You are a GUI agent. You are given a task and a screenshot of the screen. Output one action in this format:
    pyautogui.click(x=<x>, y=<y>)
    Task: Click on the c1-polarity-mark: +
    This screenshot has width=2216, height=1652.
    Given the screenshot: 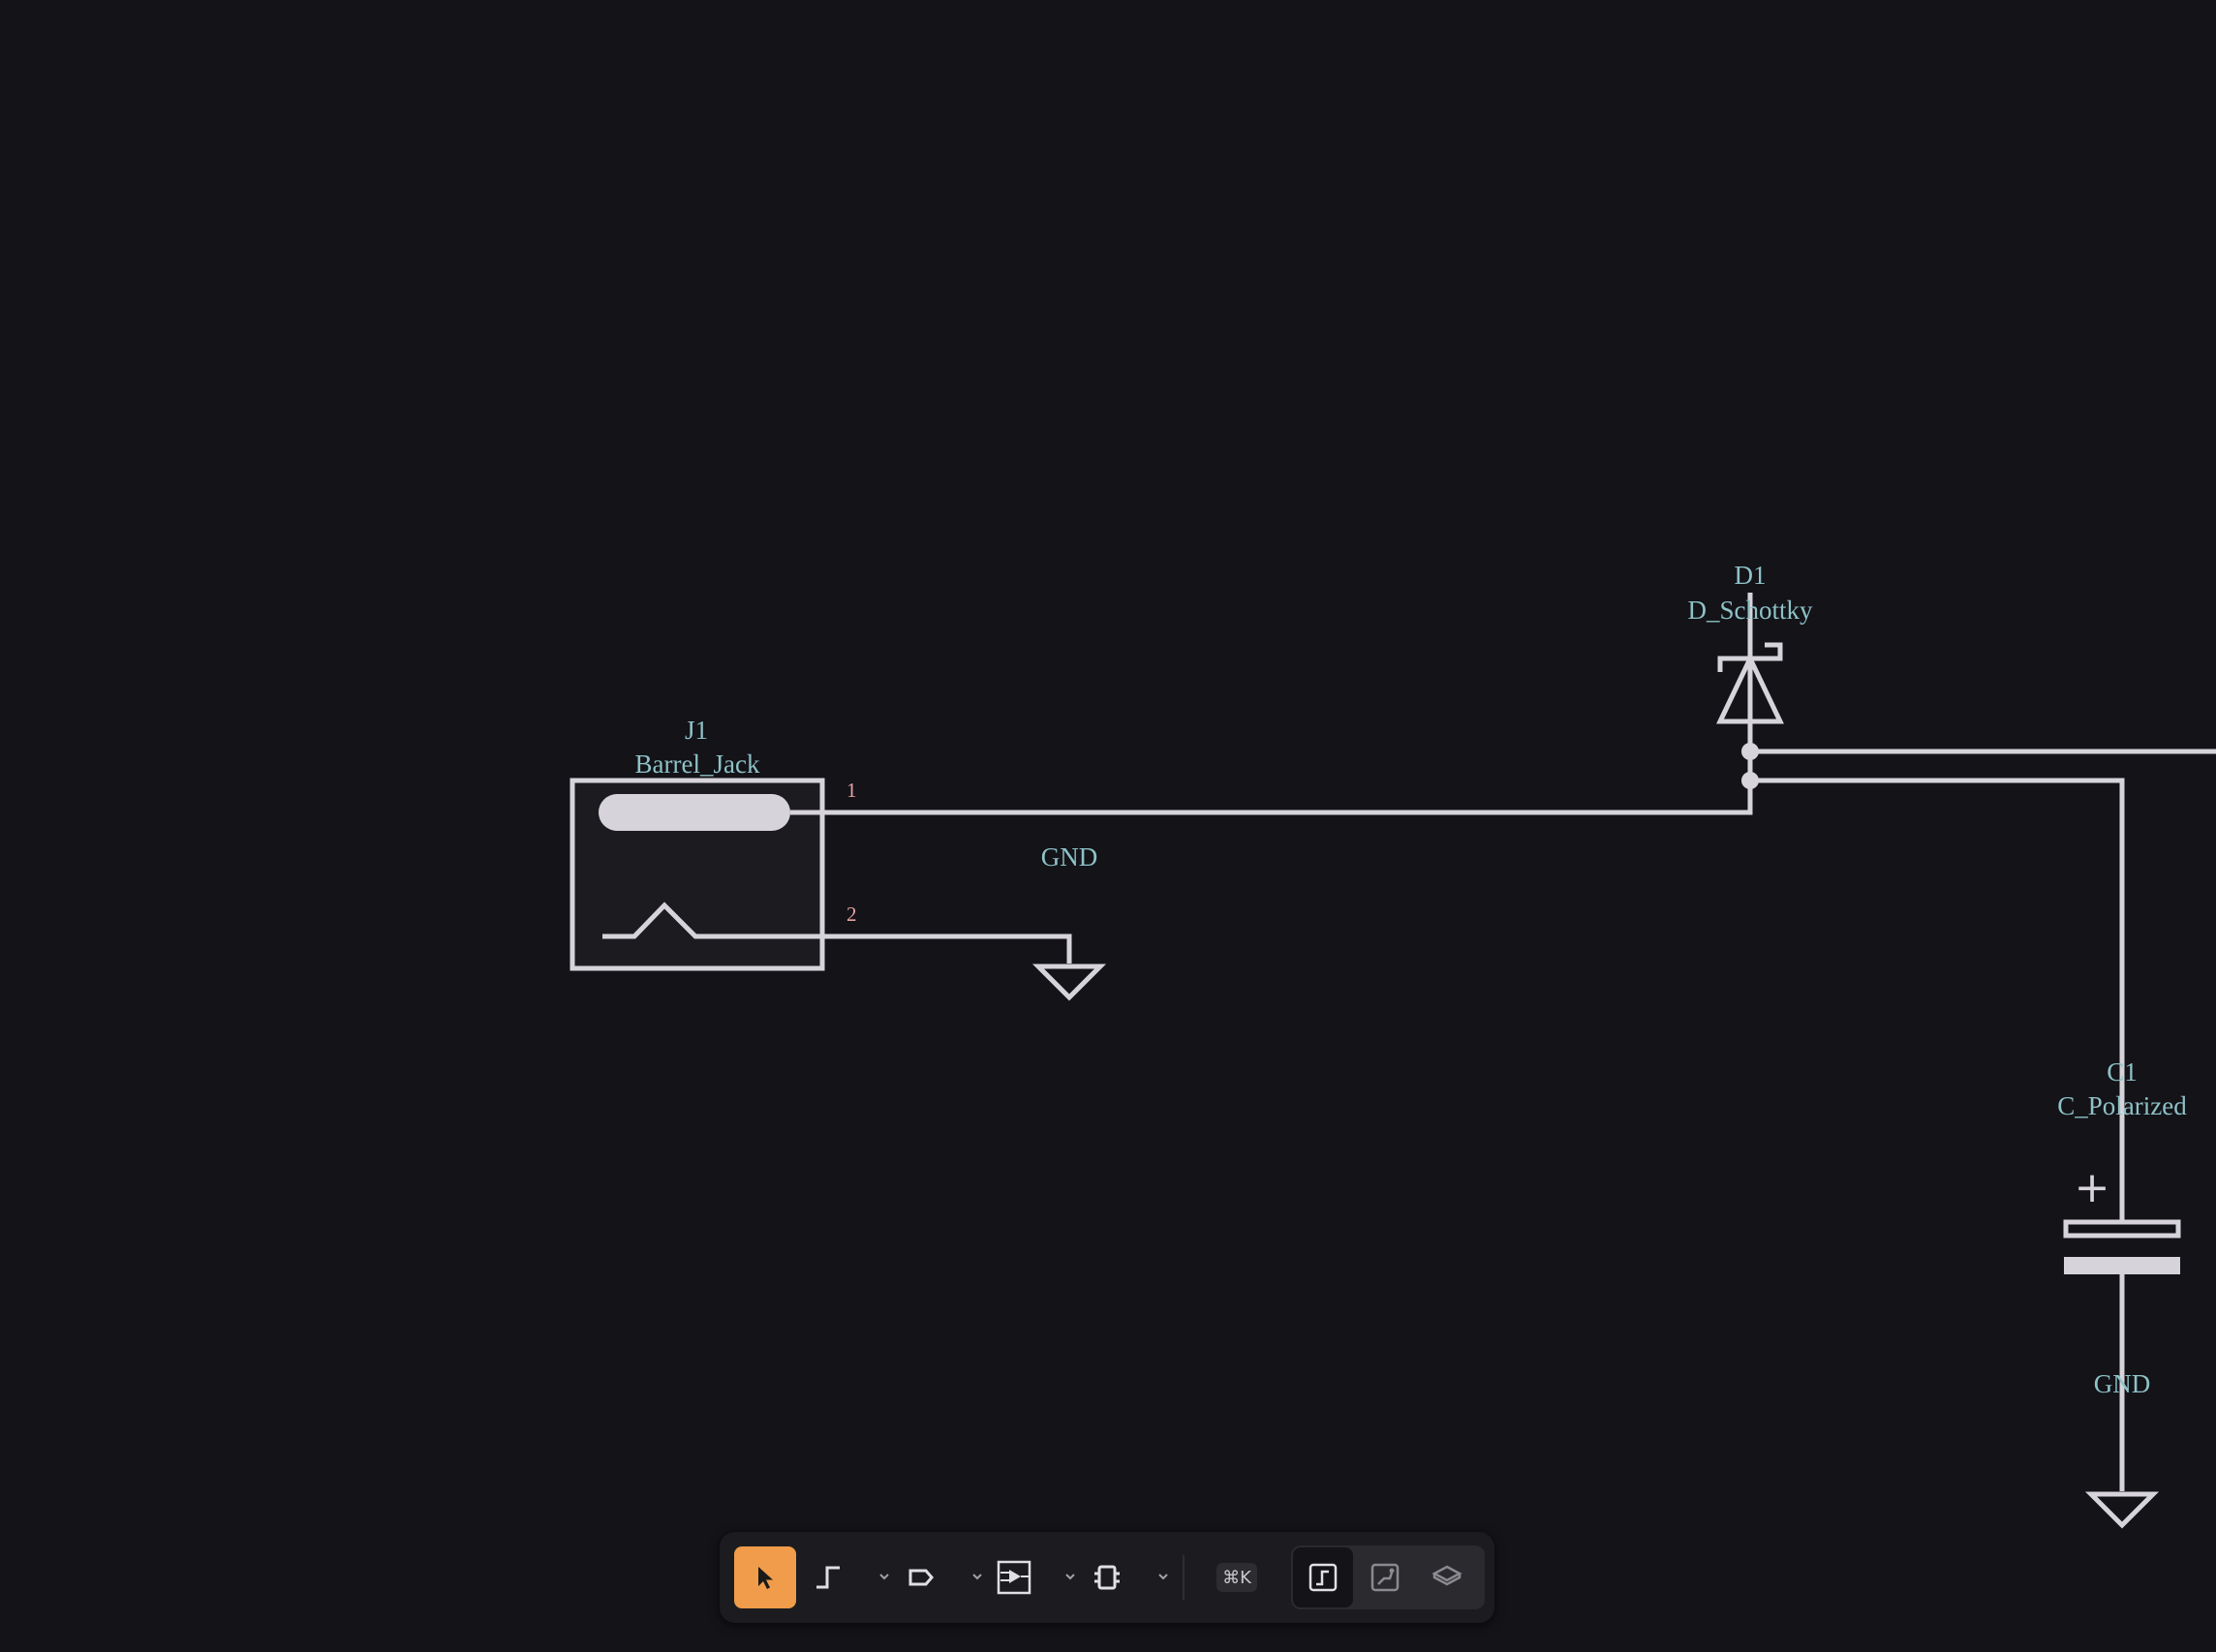 What is the action you would take?
    pyautogui.click(x=2092, y=1187)
    